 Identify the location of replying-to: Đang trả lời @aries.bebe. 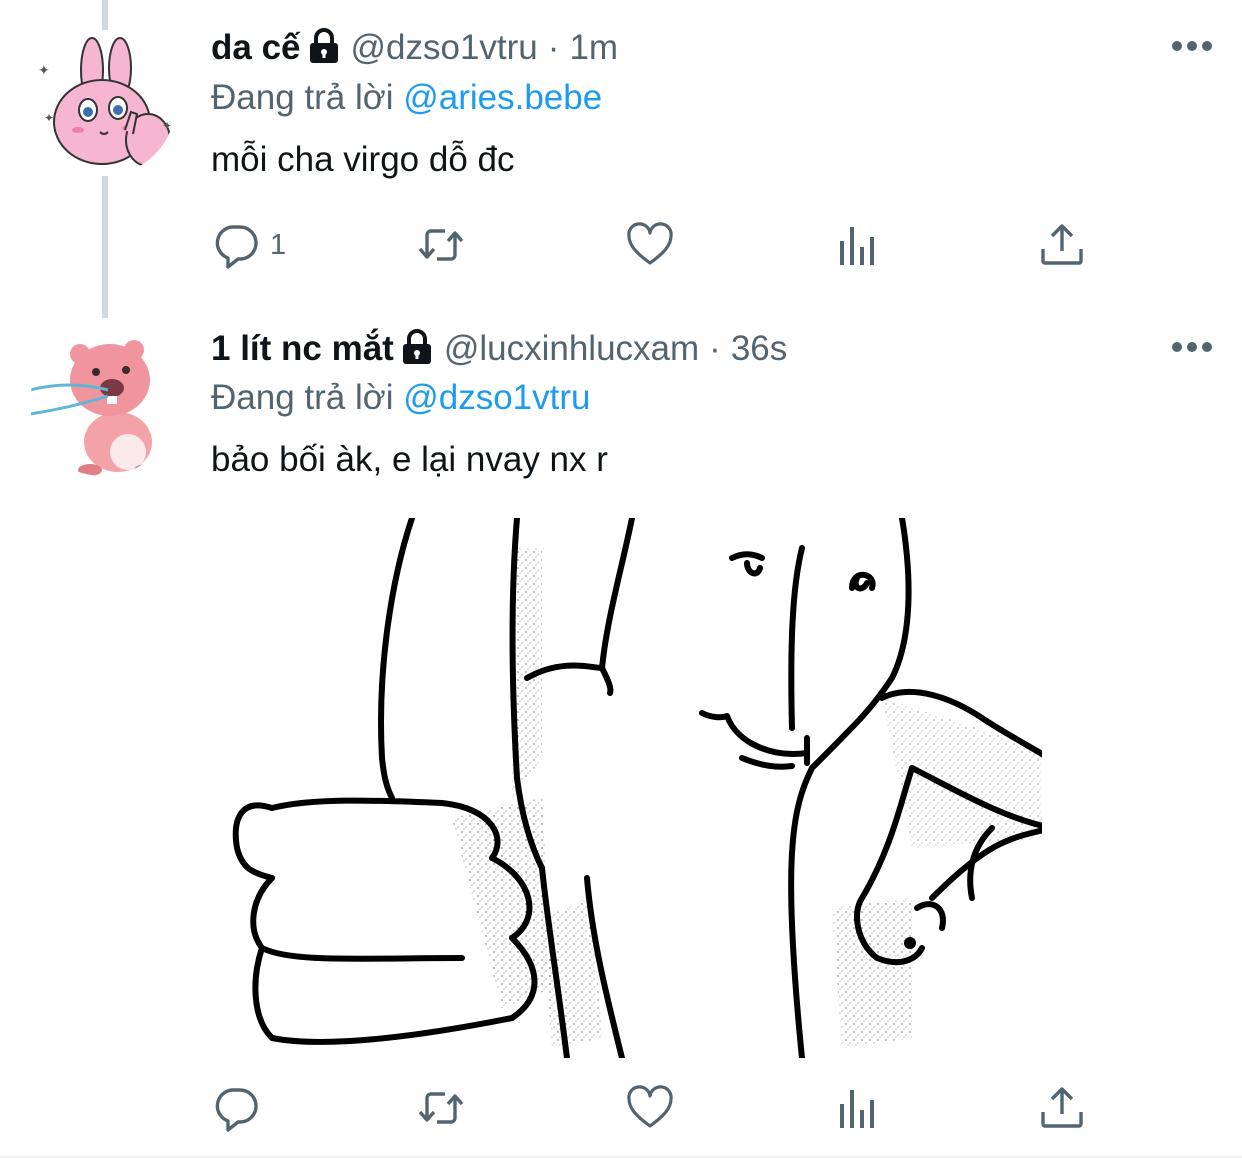
(406, 98).